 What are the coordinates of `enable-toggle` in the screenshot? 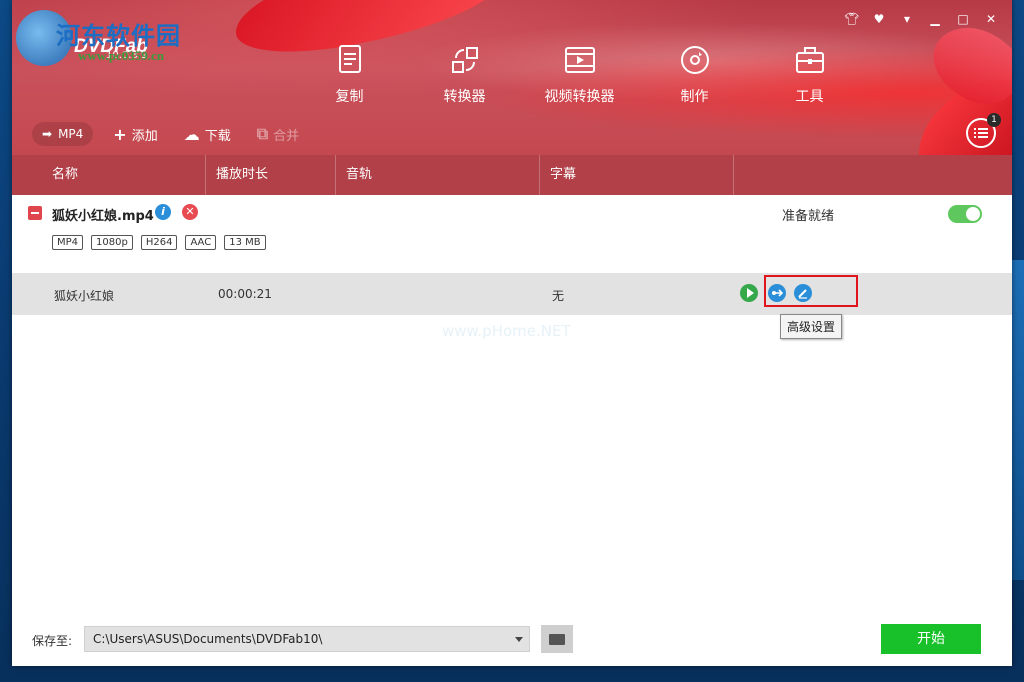 It's located at (965, 214).